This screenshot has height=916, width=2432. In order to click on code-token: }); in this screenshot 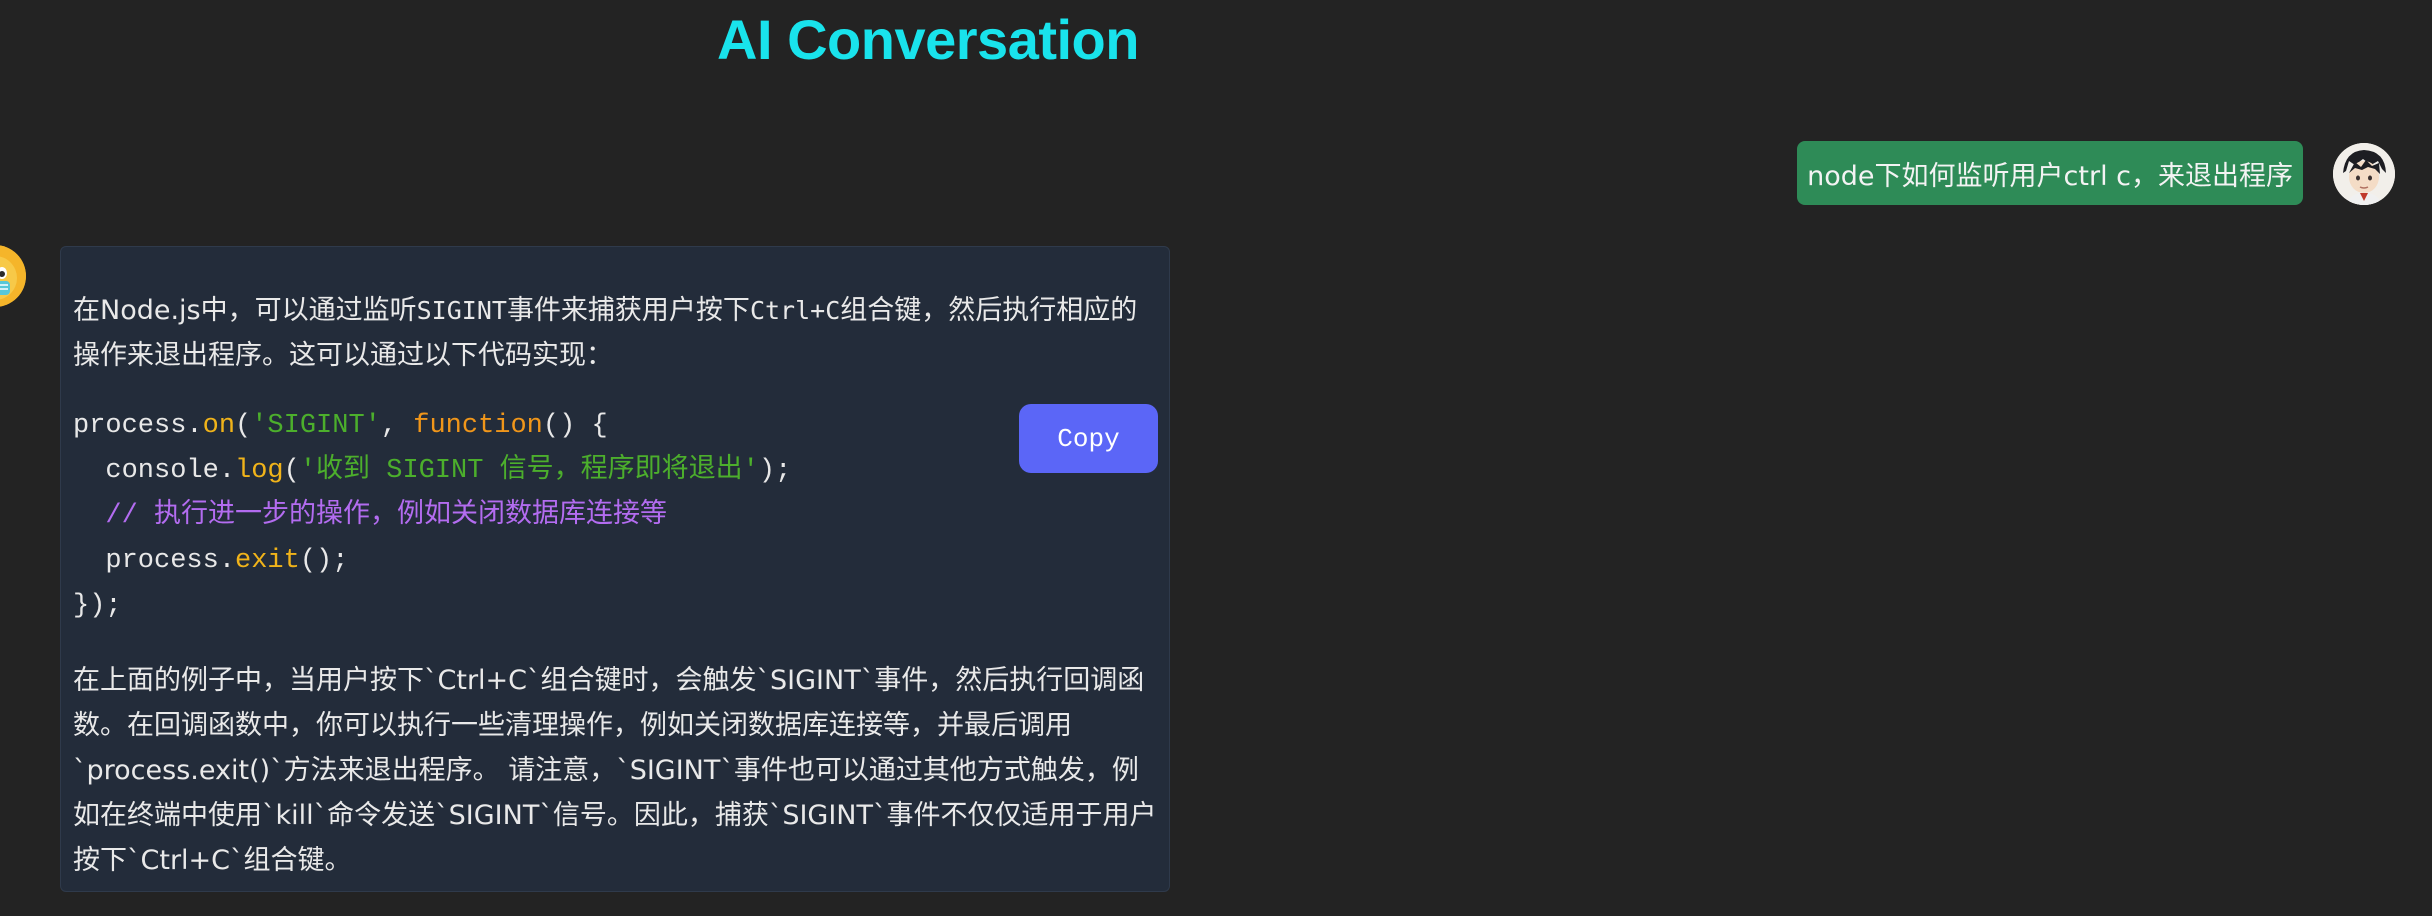, I will do `click(97, 606)`.